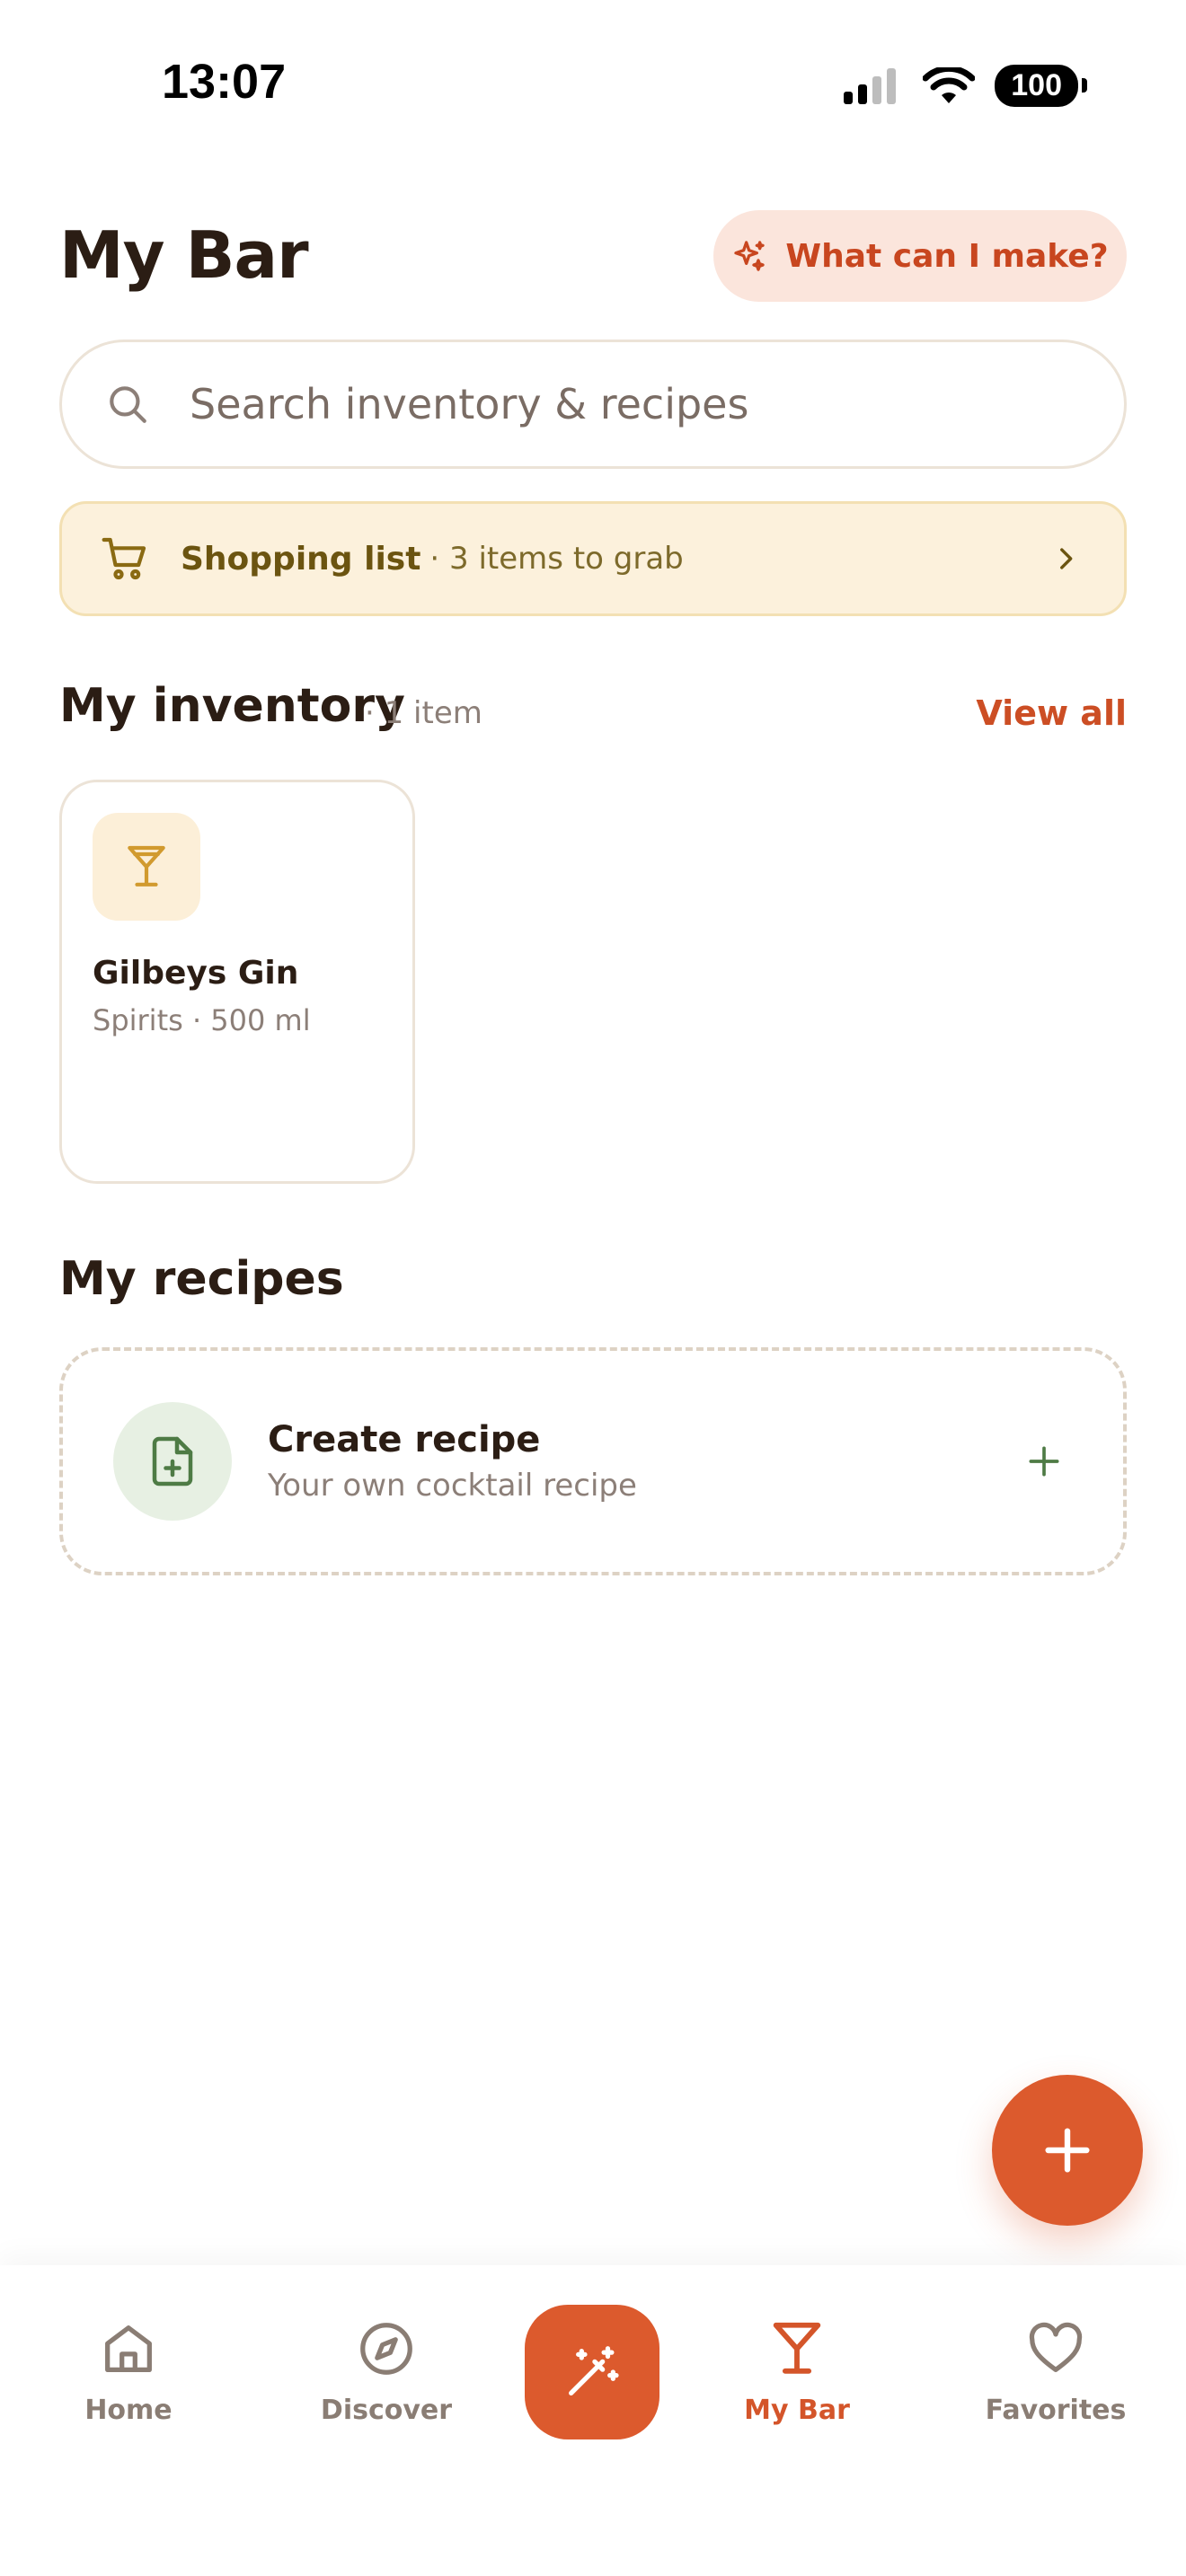  I want to click on bottom-nav: Home Discover My Bar Favorites, so click(593, 2420).